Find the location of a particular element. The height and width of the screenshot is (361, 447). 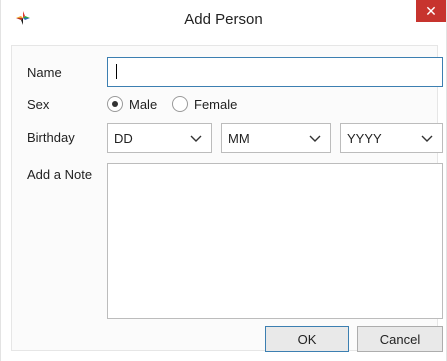

title-bar: Add Person ✕ is located at coordinates (223, 20).